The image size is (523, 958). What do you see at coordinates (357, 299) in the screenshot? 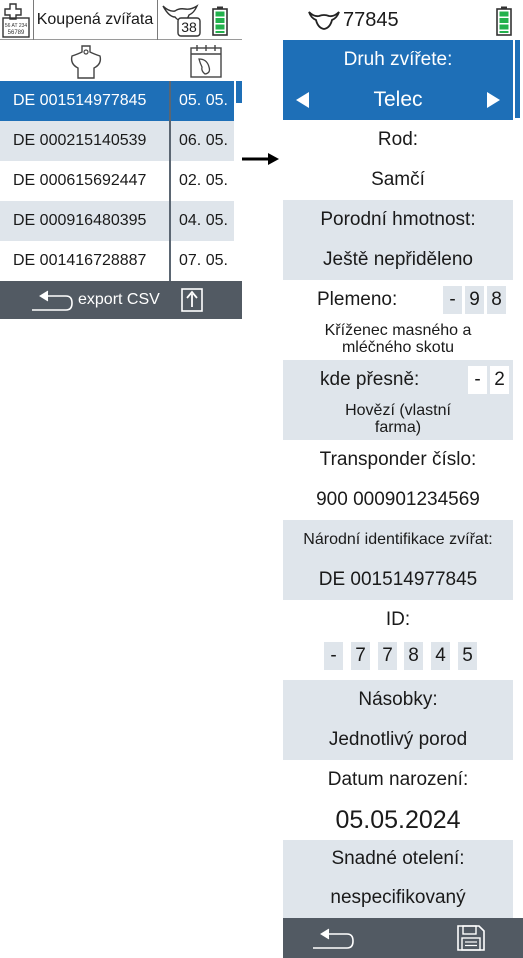
I see `breed-label: Plemeno:` at bounding box center [357, 299].